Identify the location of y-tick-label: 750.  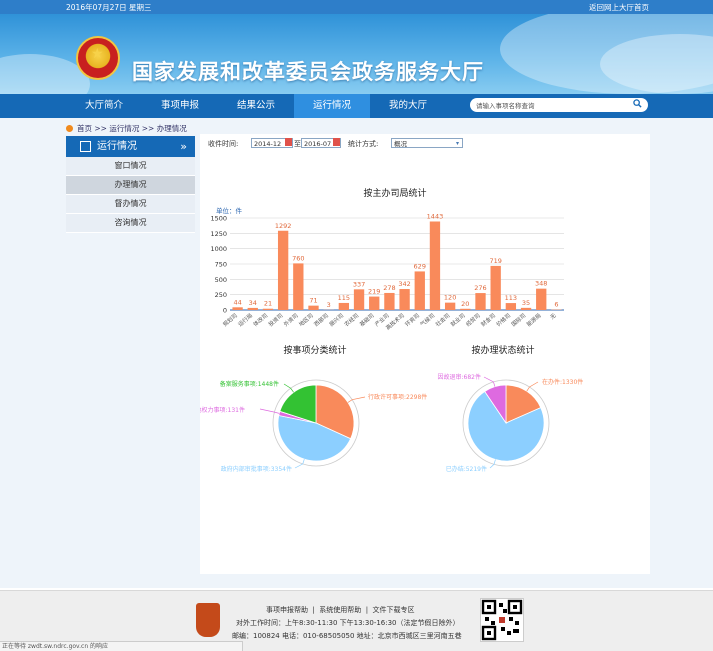
(221, 265).